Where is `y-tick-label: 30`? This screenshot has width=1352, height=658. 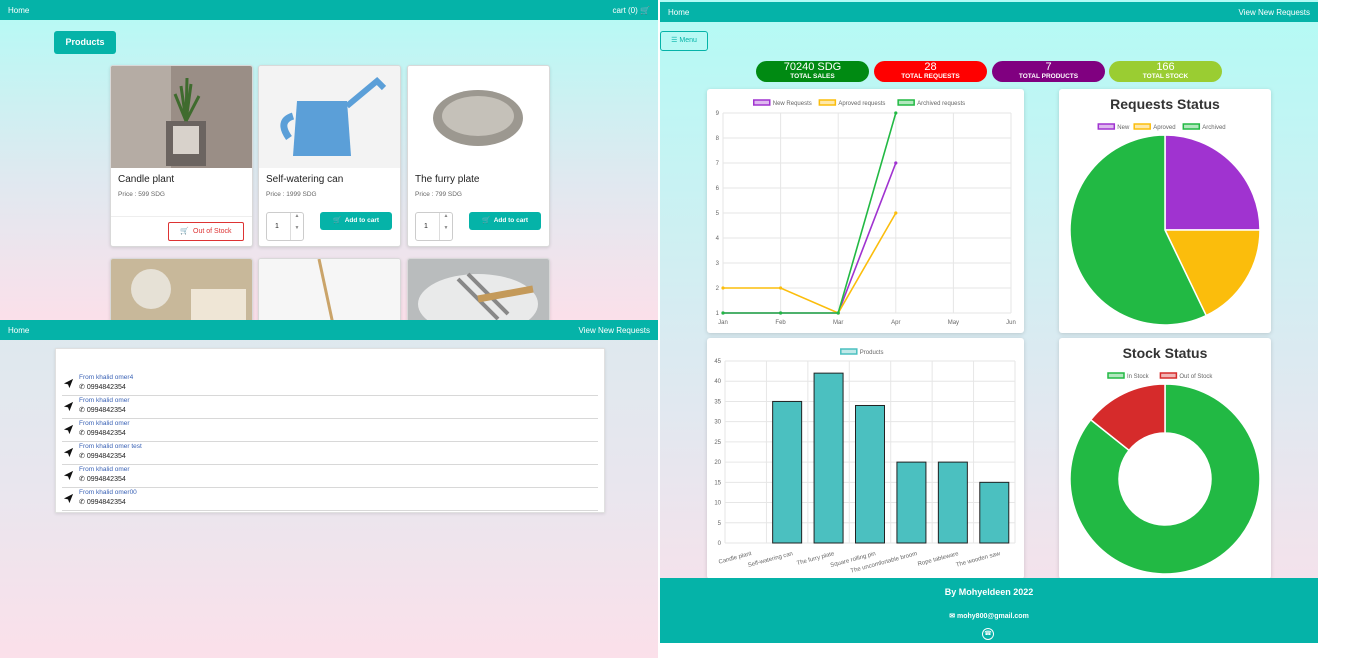
y-tick-label: 30 is located at coordinates (717, 423).